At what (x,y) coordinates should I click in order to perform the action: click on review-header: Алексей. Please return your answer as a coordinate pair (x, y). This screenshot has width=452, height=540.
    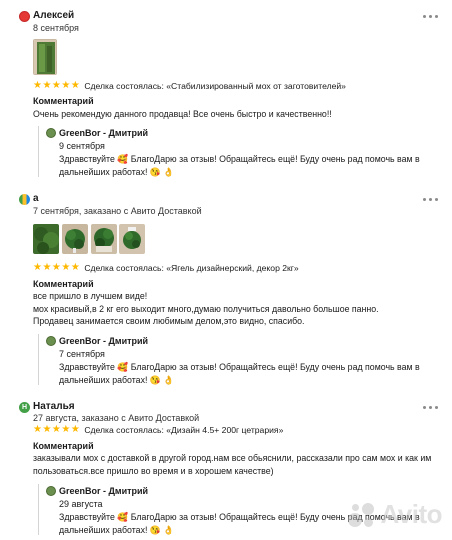
    Looking at the image, I should click on (46, 16).